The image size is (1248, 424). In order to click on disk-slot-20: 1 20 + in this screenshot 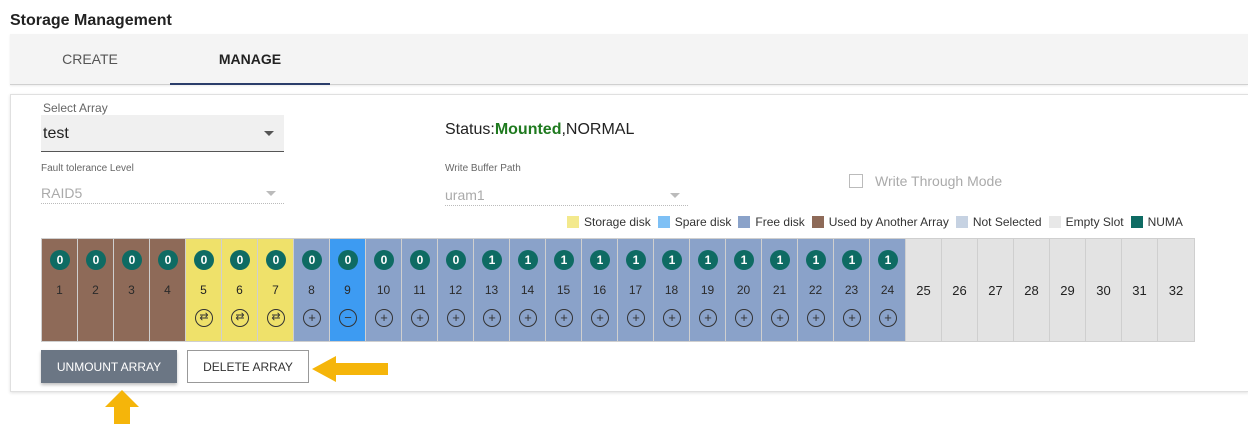, I will do `click(744, 290)`.